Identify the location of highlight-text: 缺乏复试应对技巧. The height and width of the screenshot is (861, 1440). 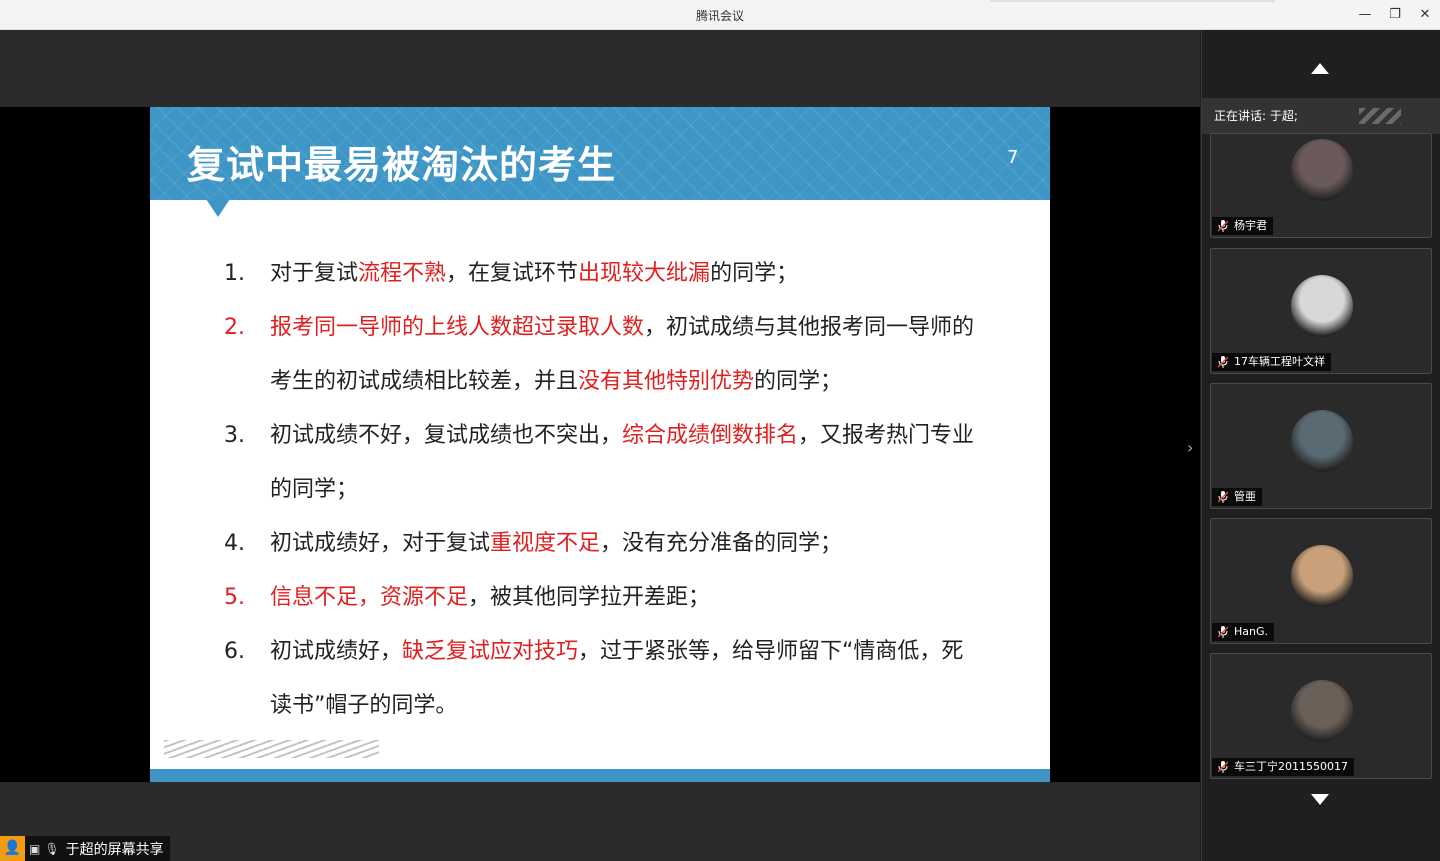
(490, 651).